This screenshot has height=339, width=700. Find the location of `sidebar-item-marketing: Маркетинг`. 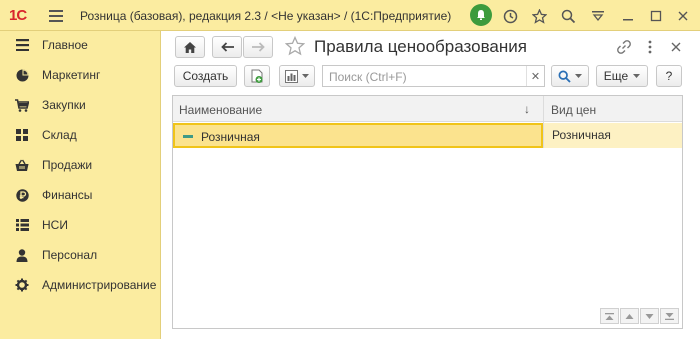

sidebar-item-marketing: Маркетинг is located at coordinates (80, 75).